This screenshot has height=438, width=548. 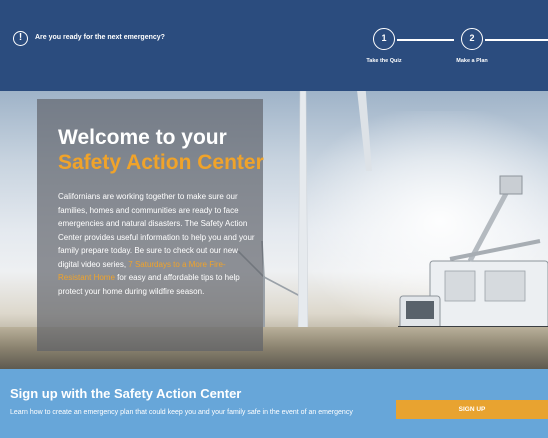 What do you see at coordinates (20, 38) in the screenshot?
I see `alert-icon: !` at bounding box center [20, 38].